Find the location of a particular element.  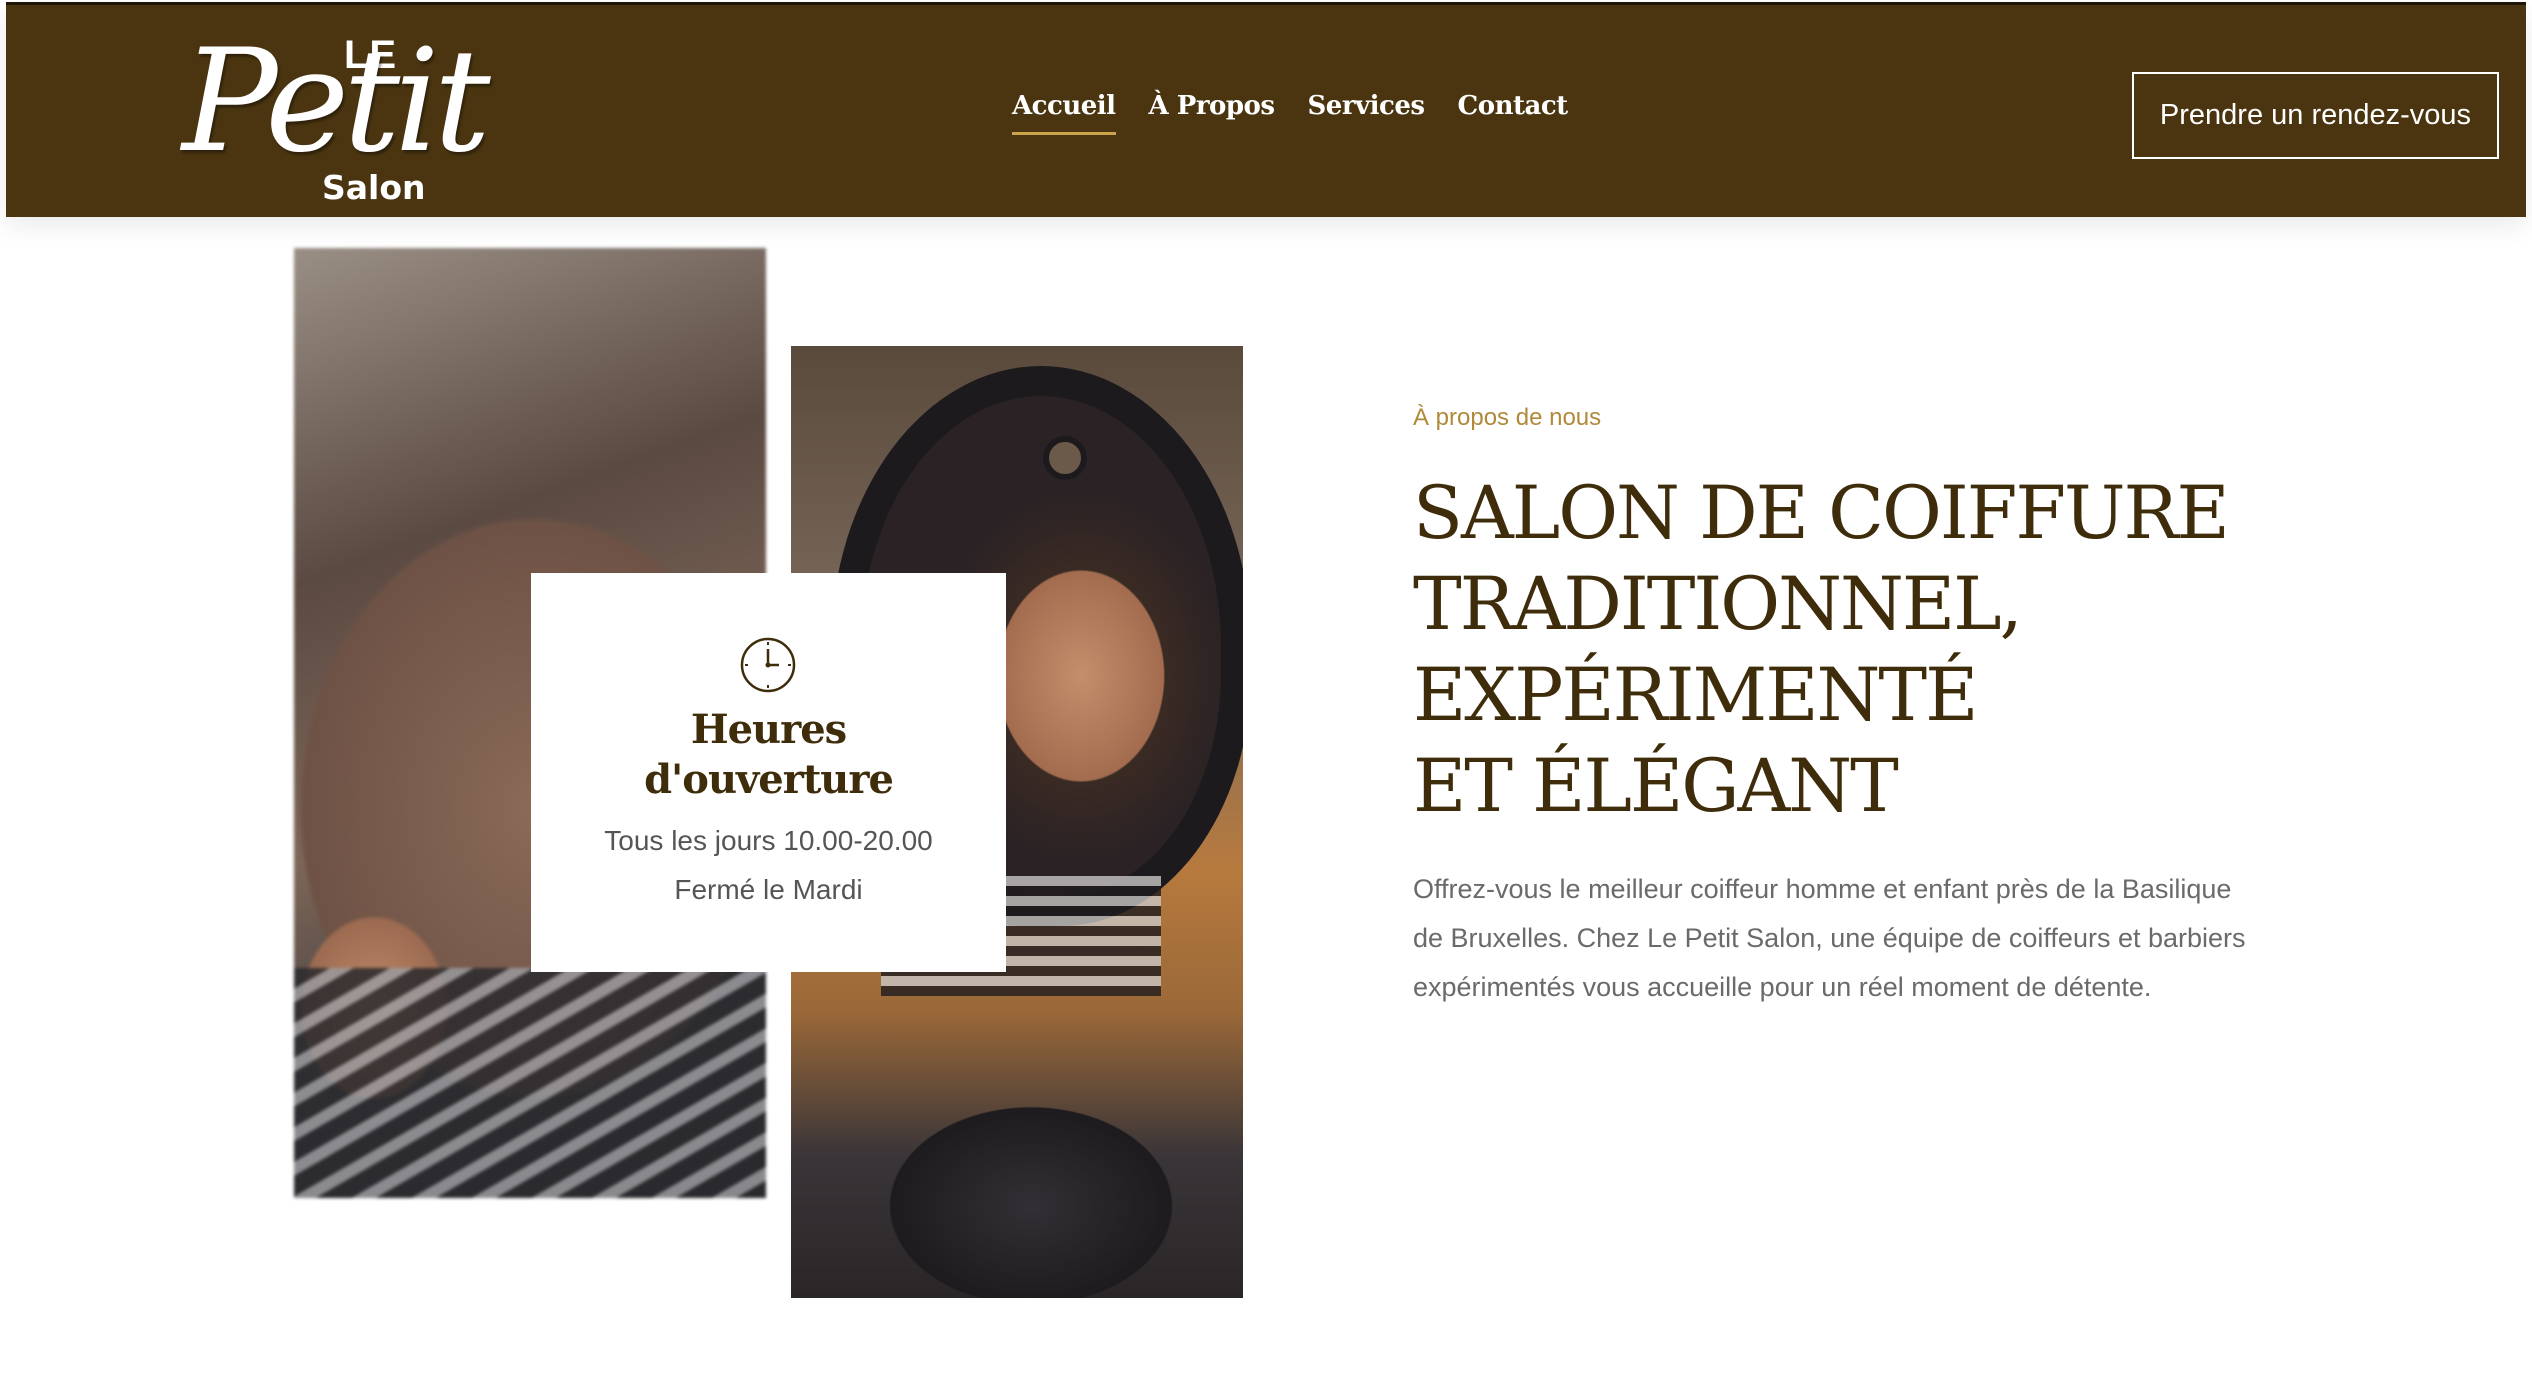

headline-line-4: ET ÉLÉGANT is located at coordinates (1656, 786).